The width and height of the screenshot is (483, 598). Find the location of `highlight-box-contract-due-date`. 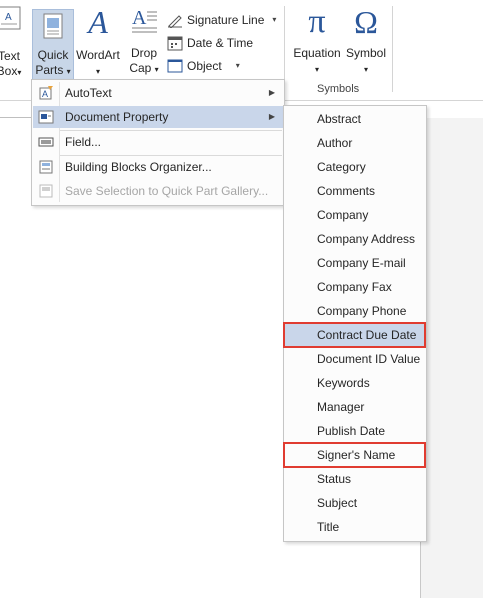

highlight-box-contract-due-date is located at coordinates (354, 335).